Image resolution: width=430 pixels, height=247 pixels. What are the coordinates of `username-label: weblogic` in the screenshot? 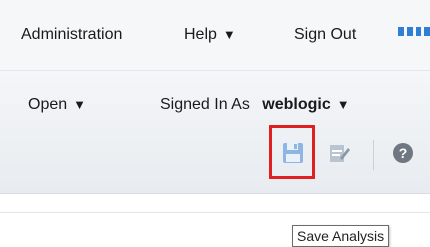 It's located at (296, 104).